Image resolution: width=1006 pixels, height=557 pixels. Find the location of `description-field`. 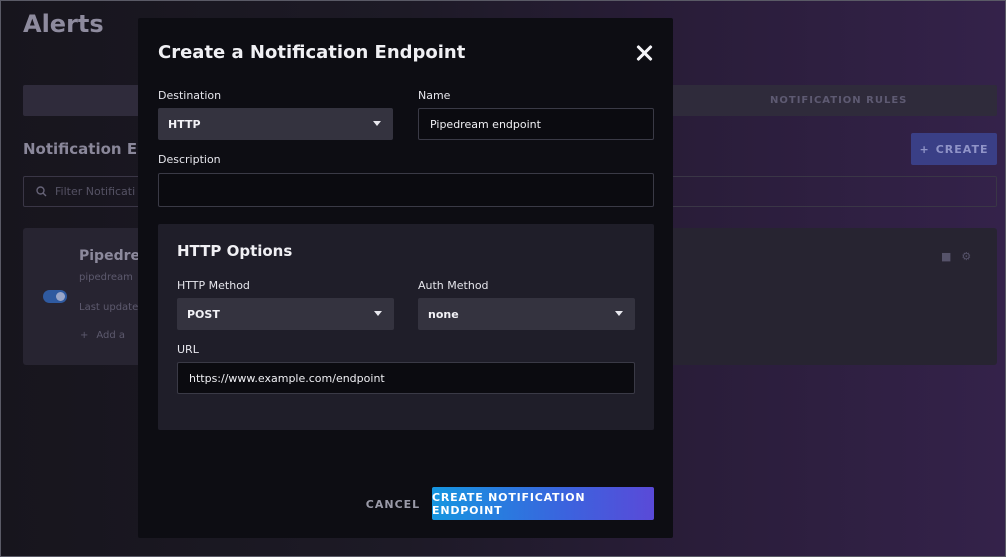

description-field is located at coordinates (406, 190).